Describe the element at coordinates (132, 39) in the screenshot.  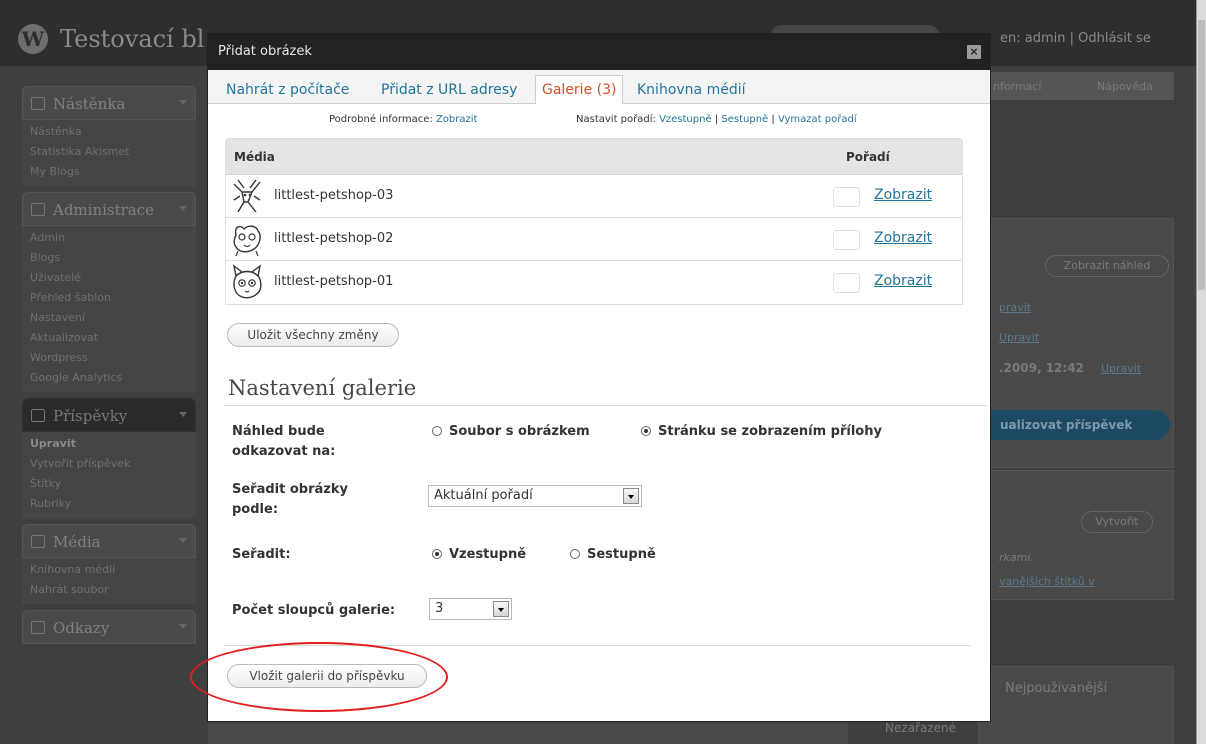
I see `site-title: Testovací bl` at that location.